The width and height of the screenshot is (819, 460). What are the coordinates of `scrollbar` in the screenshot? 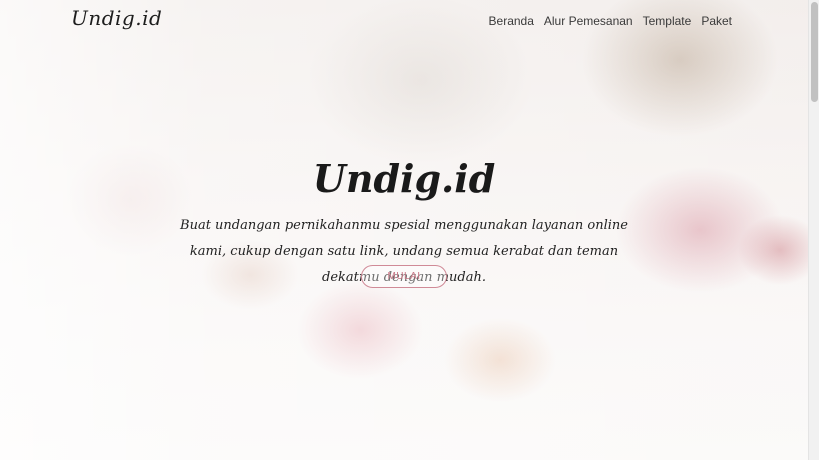 It's located at (813, 230).